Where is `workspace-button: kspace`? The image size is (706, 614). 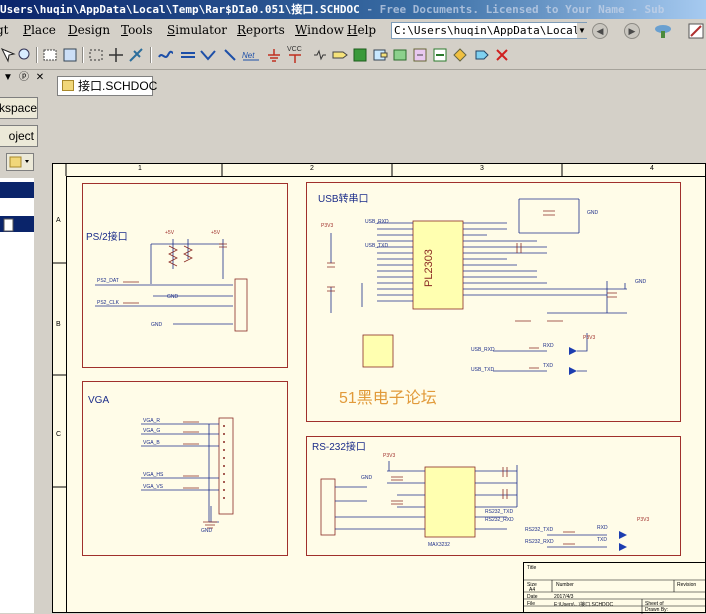
workspace-button: kspace is located at coordinates (19, 108).